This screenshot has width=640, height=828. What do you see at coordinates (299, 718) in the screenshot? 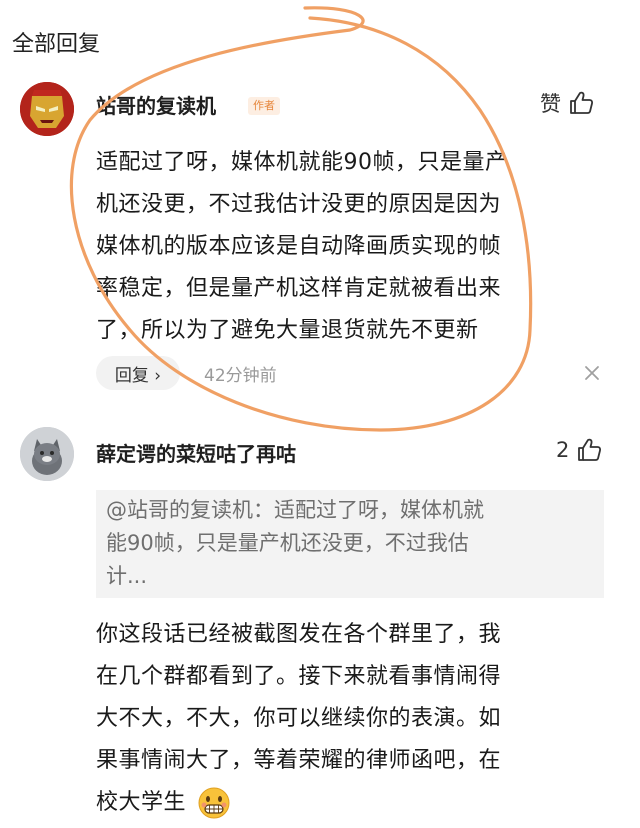
I see `comment-line: 大不大，不大，你可以继续你的表演。如` at bounding box center [299, 718].